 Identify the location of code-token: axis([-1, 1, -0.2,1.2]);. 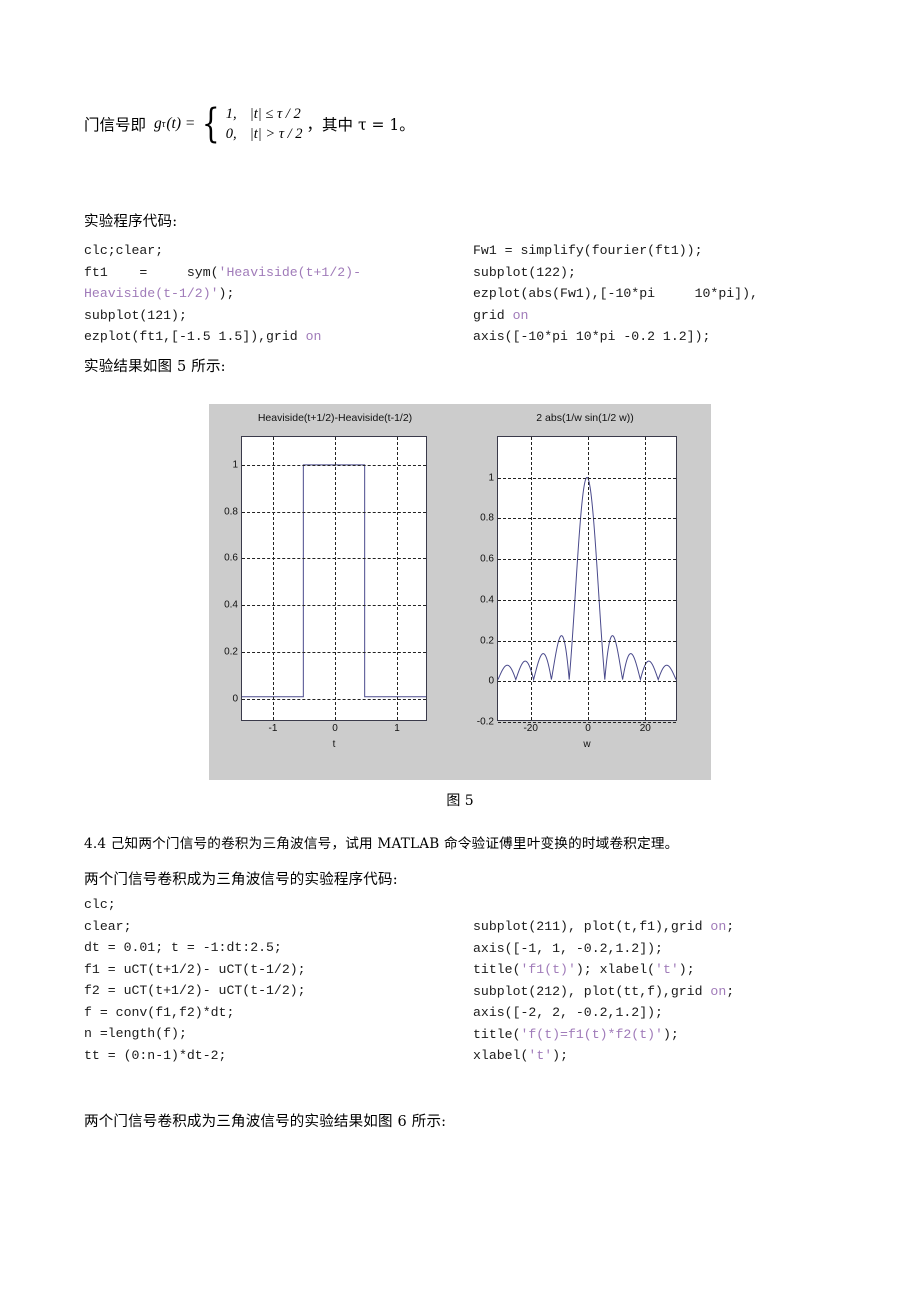
(568, 948).